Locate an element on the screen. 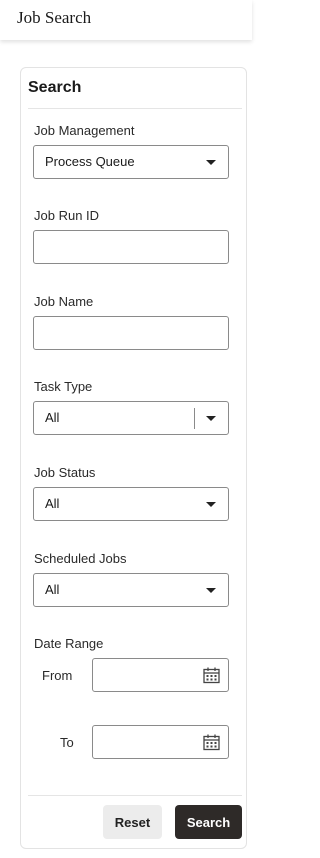 This screenshot has height=858, width=320. task-type-combobox: All is located at coordinates (131, 418).